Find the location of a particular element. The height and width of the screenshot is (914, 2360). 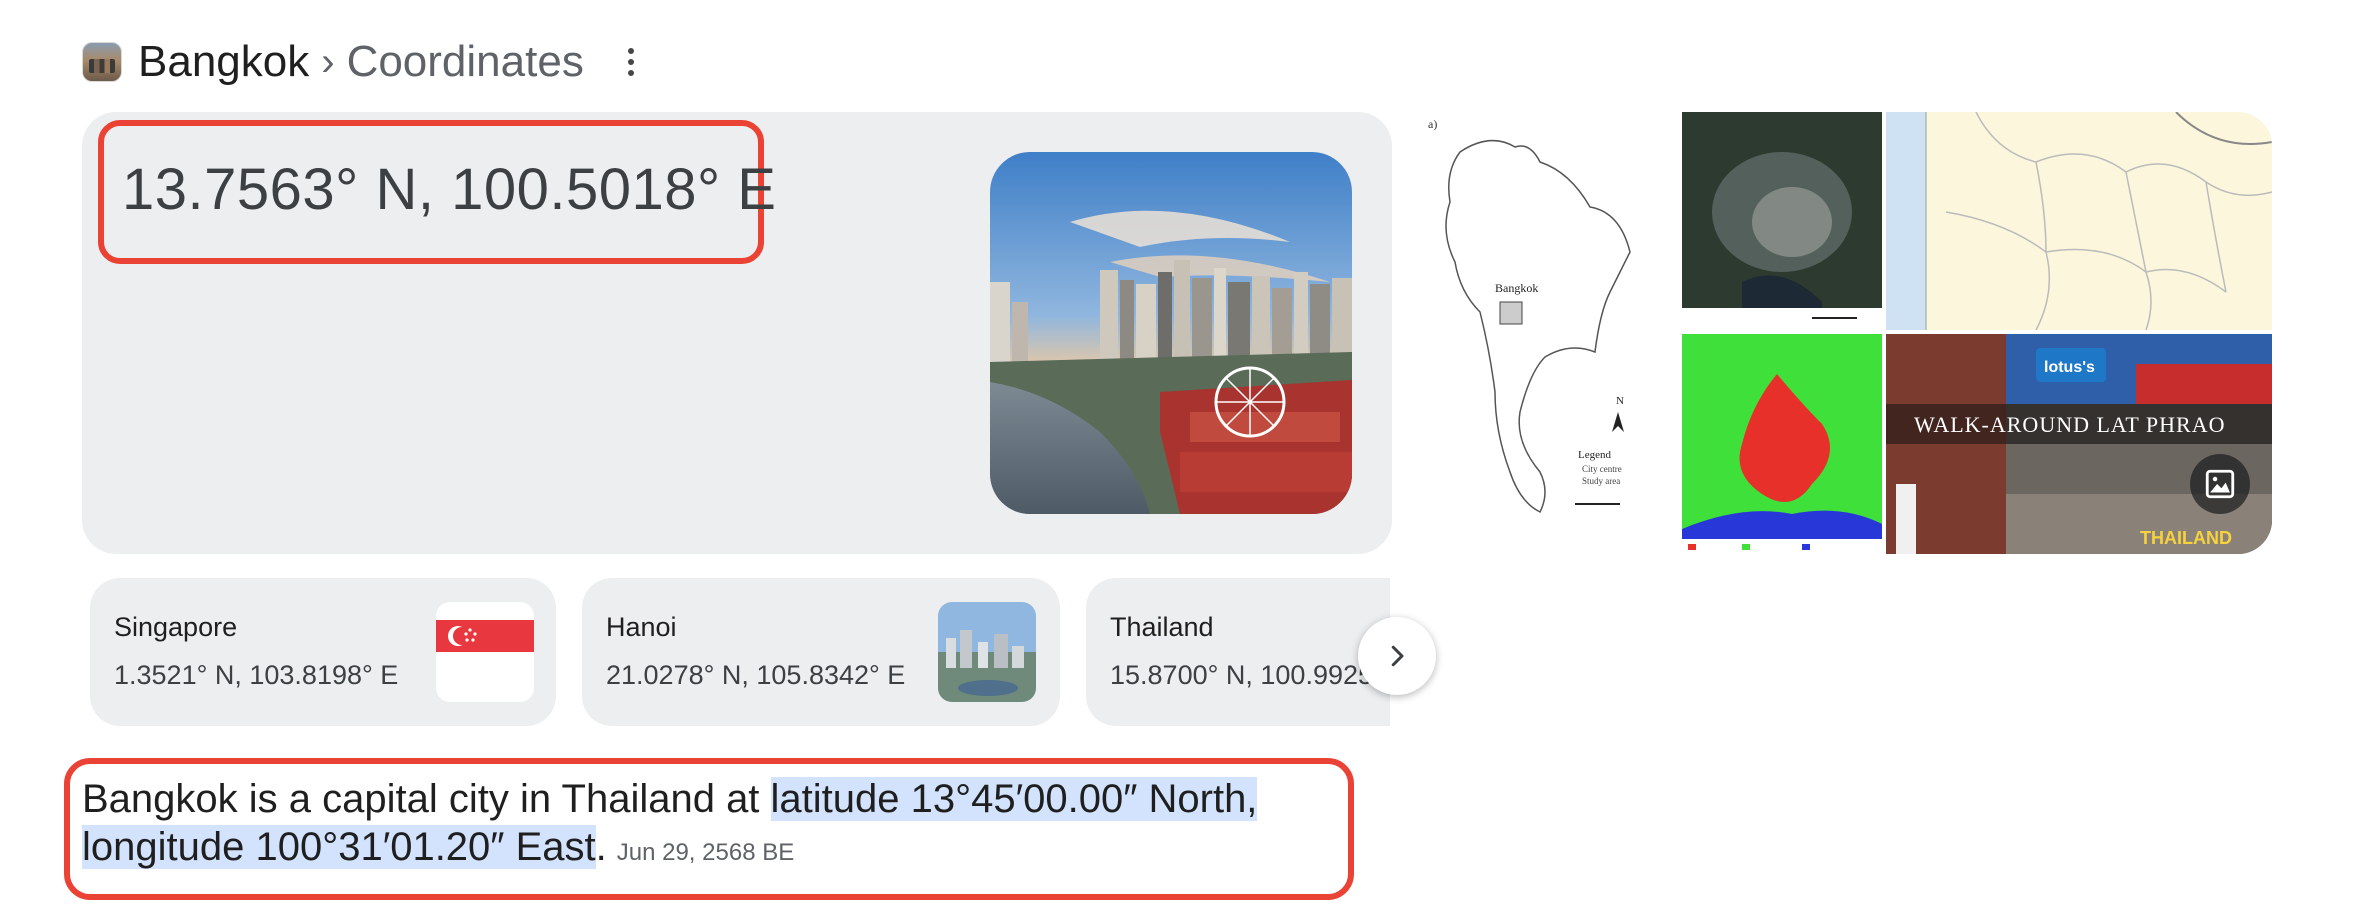

breadcrumb-subtitle: Coordinates is located at coordinates (465, 62).